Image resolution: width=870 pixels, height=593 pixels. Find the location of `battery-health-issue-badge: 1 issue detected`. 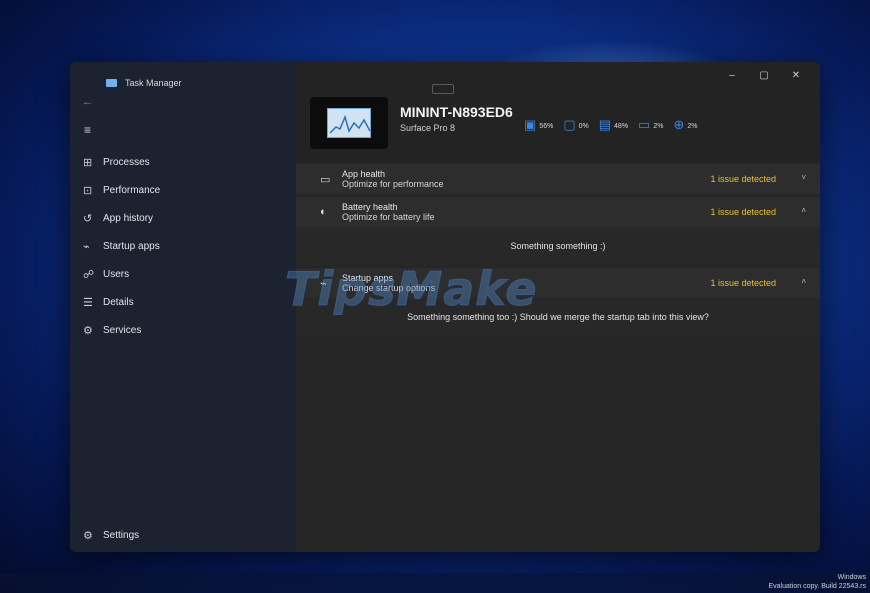

battery-health-issue-badge: 1 issue detected is located at coordinates (743, 212).